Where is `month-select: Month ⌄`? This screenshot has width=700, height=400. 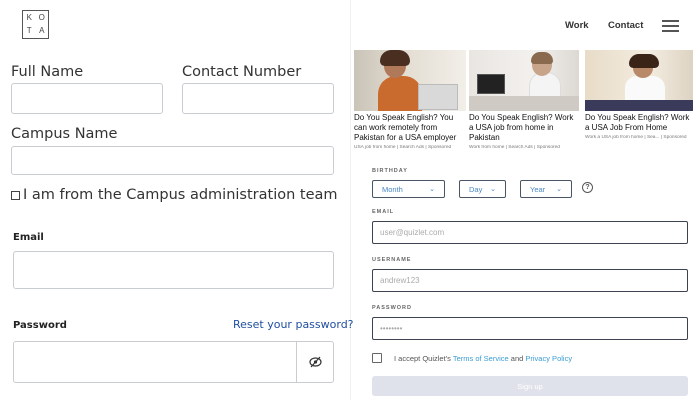
month-select: Month ⌄ is located at coordinates (408, 189).